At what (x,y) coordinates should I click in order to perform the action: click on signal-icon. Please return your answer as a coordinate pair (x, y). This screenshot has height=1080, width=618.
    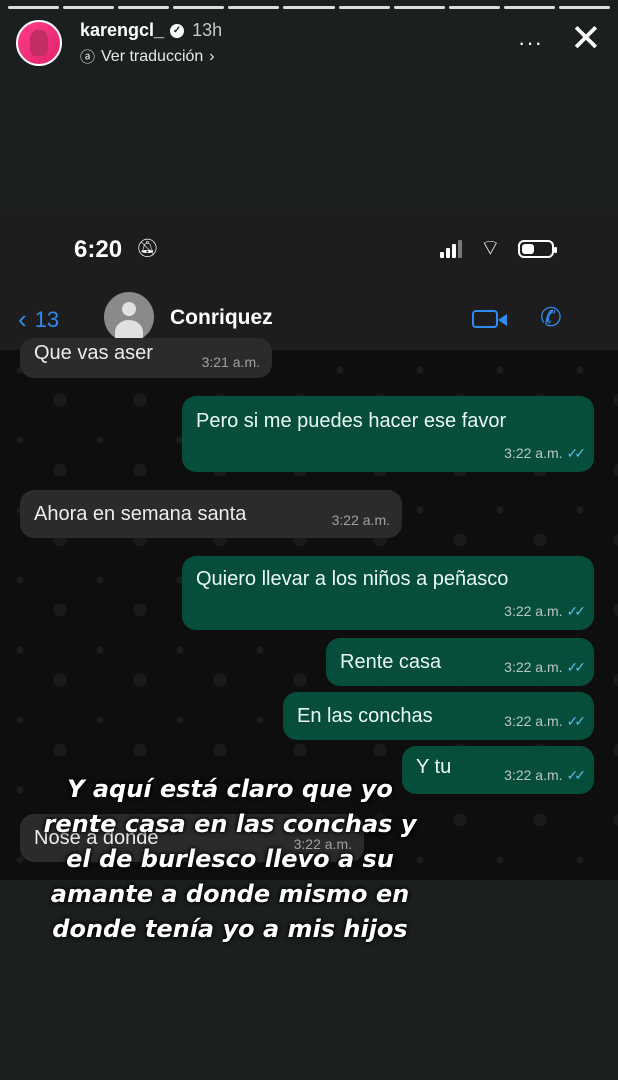
    Looking at the image, I should click on (453, 249).